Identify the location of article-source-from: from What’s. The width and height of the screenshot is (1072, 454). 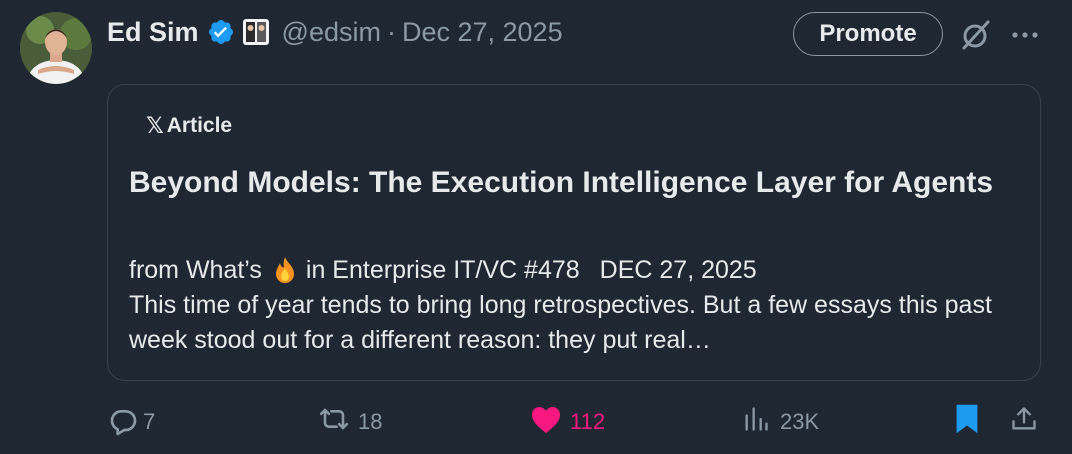
(195, 270).